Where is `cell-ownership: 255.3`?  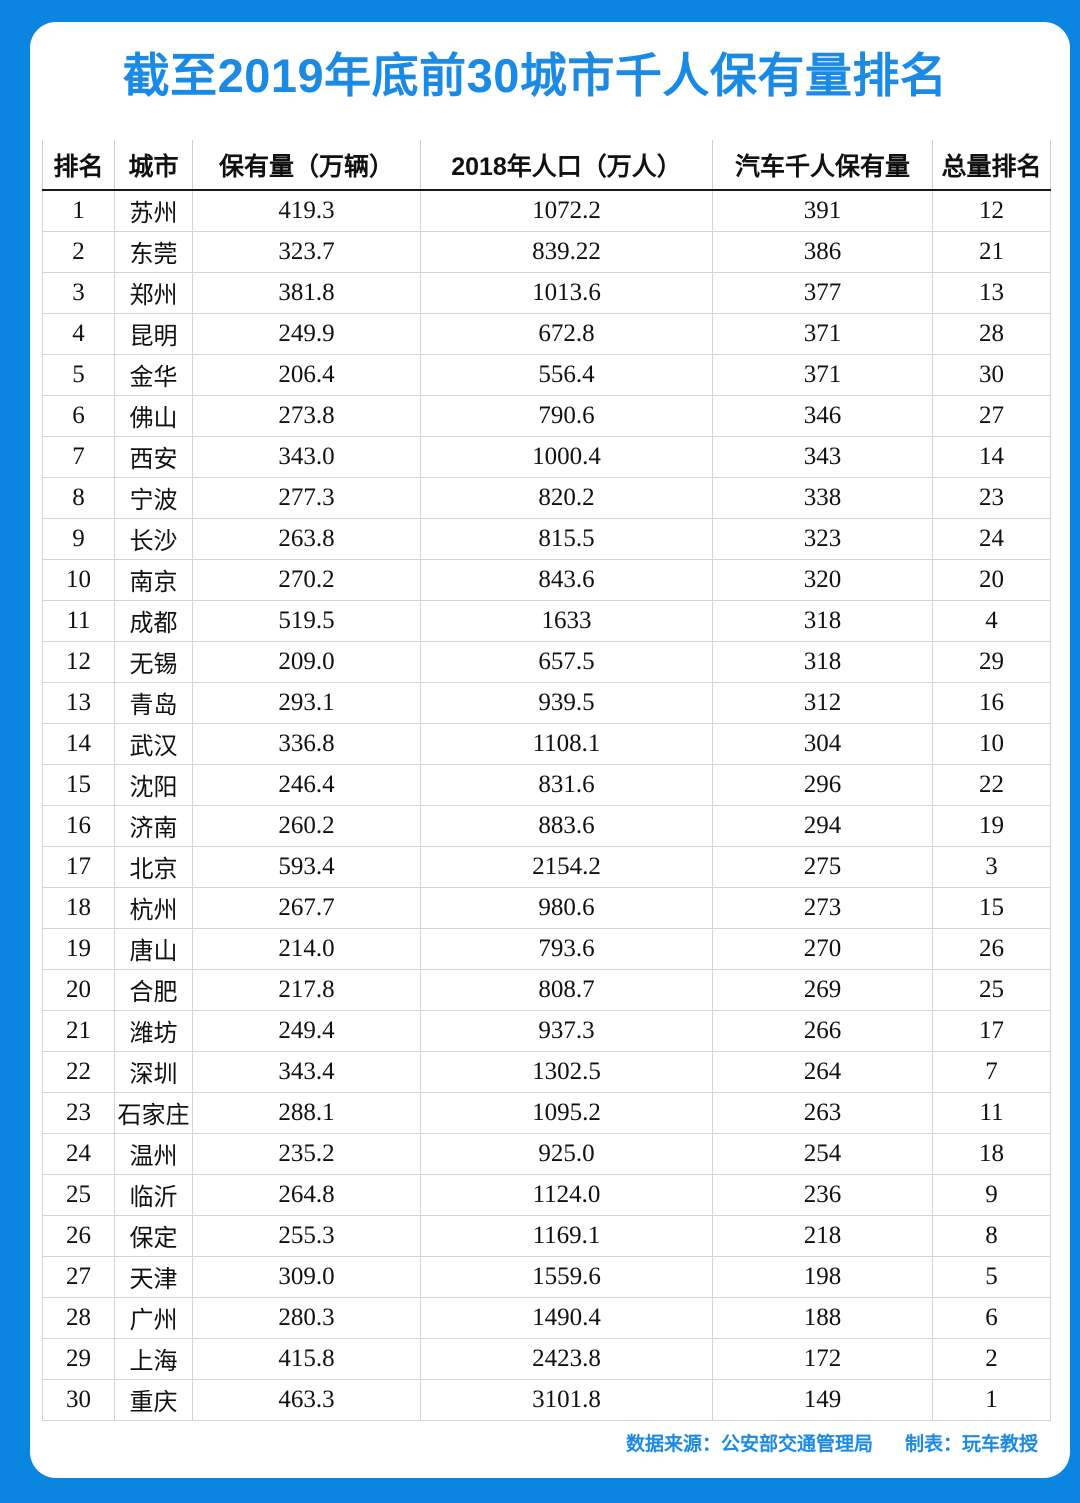 cell-ownership: 255.3 is located at coordinates (306, 1235).